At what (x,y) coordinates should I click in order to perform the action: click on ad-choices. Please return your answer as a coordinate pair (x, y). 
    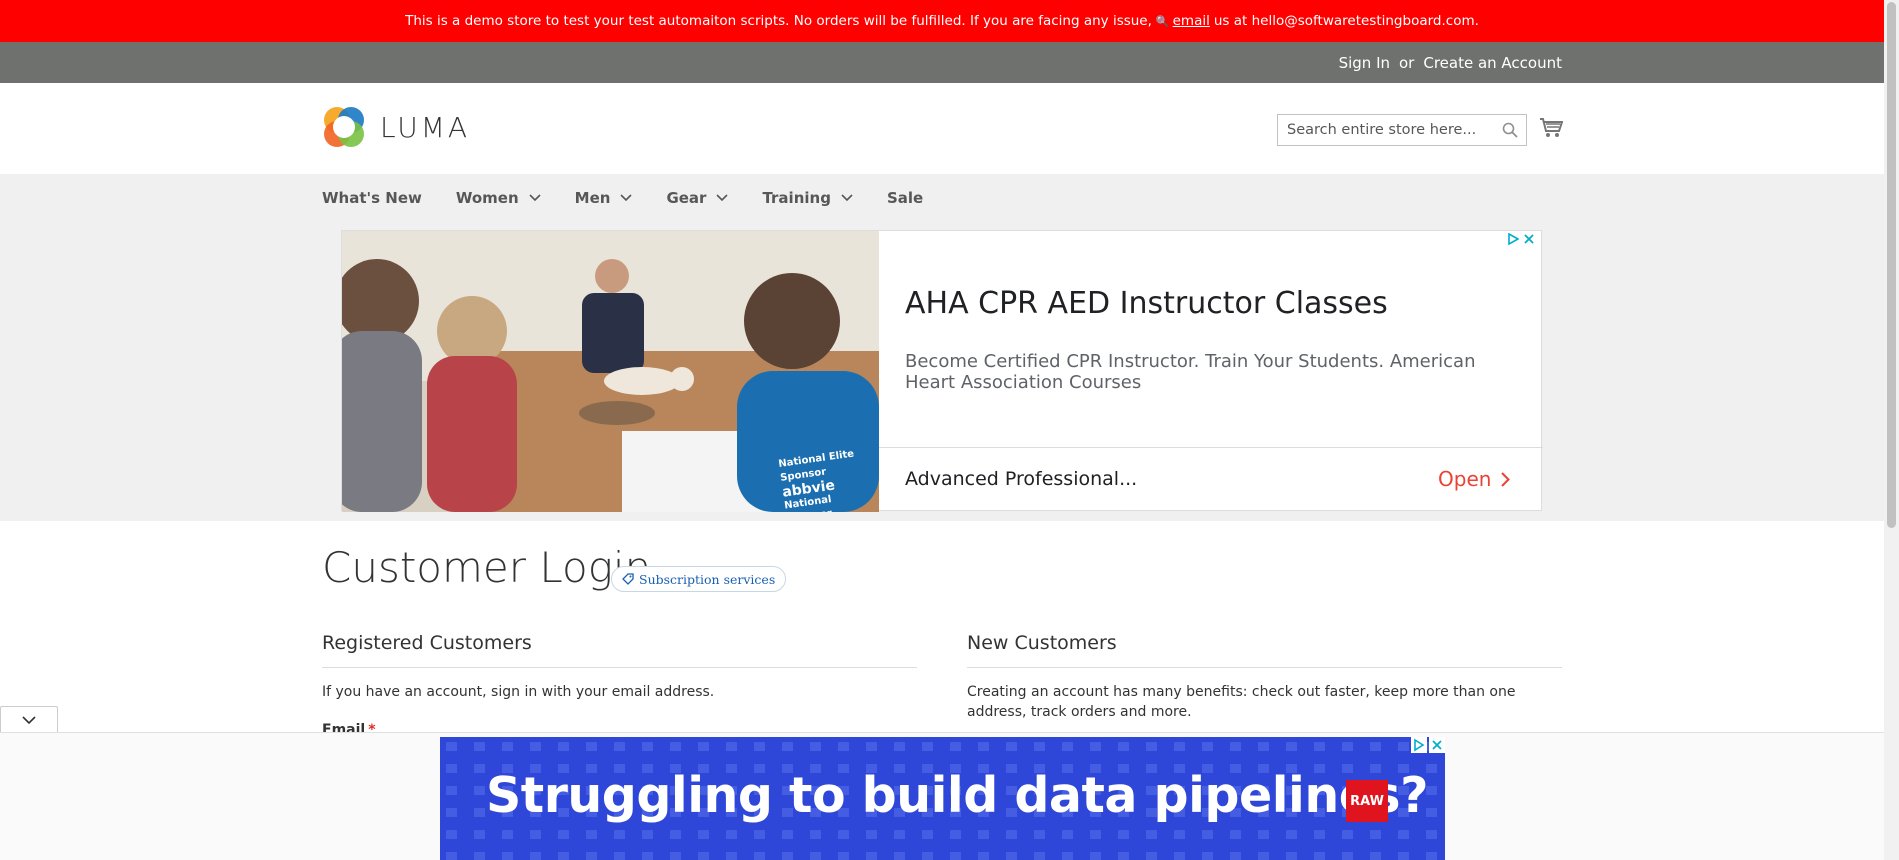
    Looking at the image, I should click on (1521, 239).